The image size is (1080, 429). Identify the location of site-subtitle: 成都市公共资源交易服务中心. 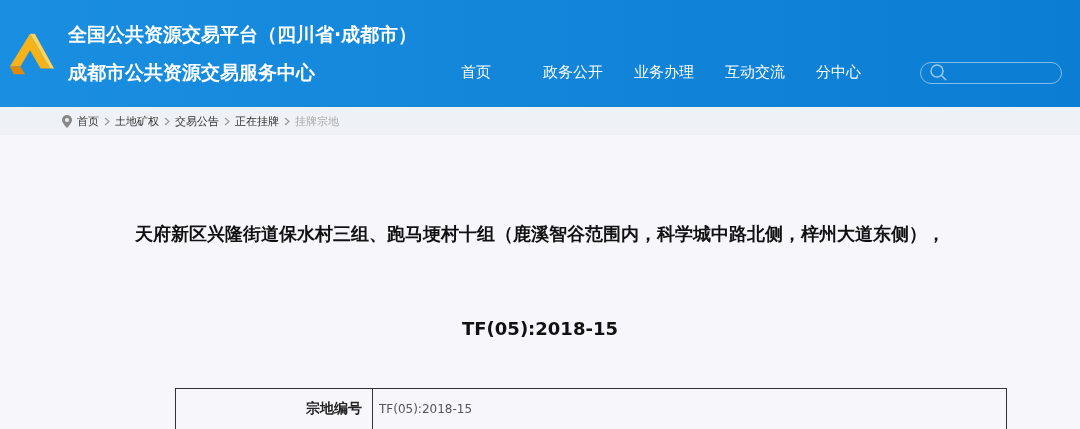
(192, 72).